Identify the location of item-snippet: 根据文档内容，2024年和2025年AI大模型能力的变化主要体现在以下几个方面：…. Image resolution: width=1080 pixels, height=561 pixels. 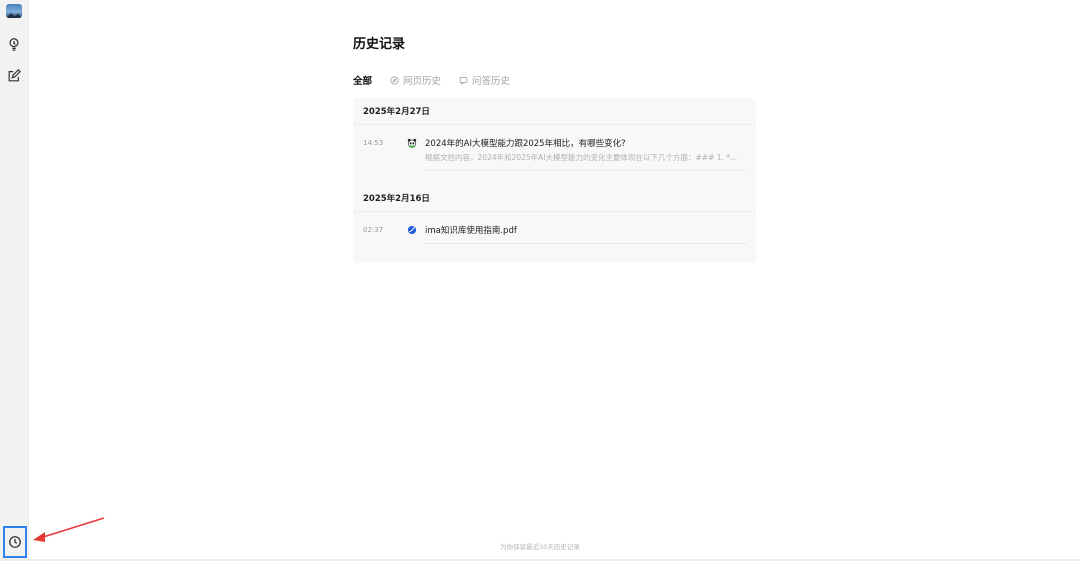
(581, 157).